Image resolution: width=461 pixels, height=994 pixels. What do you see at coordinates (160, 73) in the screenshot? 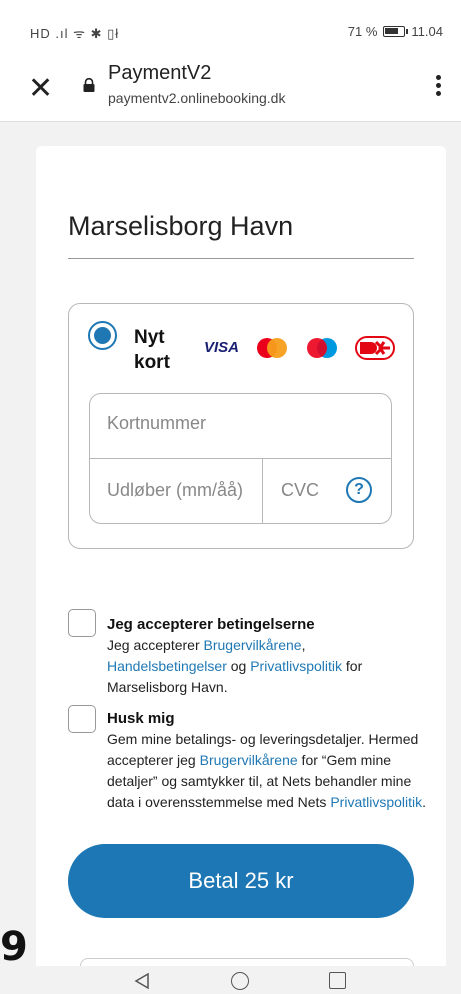
I see `page-title: PaymentV2` at bounding box center [160, 73].